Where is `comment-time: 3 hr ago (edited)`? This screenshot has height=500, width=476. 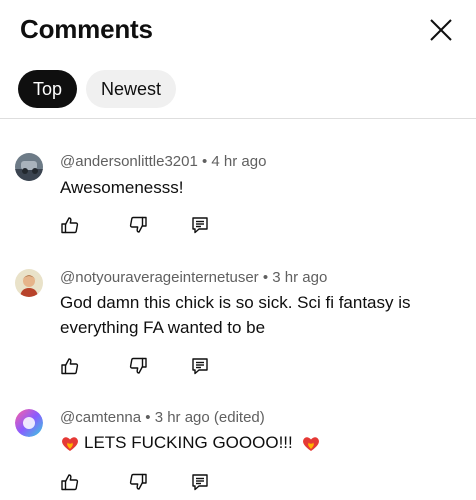 comment-time: 3 hr ago (edited) is located at coordinates (209, 417).